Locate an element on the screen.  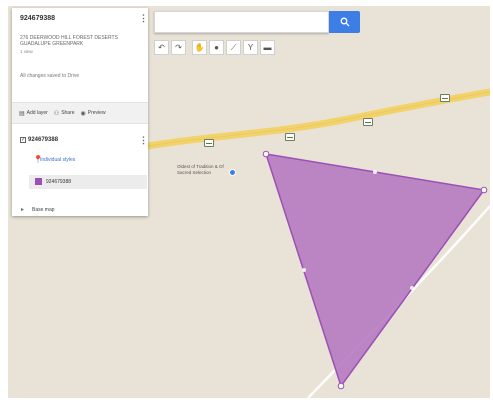
layer-title: 924679388 is located at coordinates (43, 140).